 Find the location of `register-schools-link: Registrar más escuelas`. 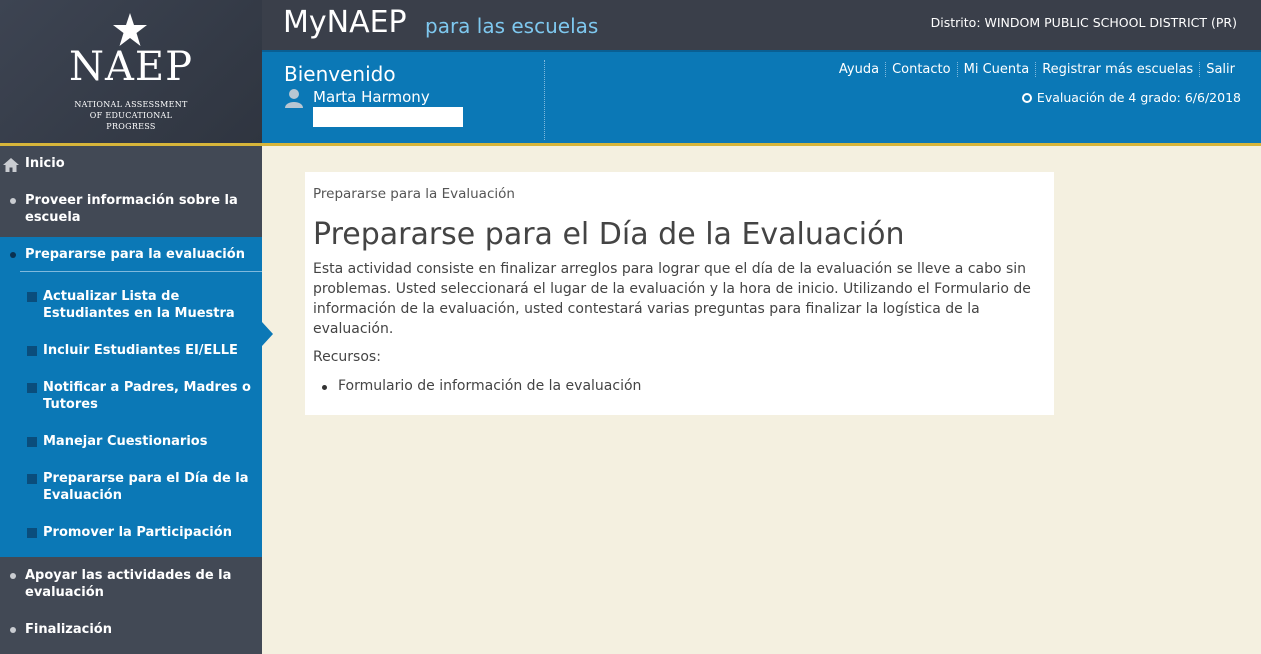

register-schools-link: Registrar más escuelas is located at coordinates (1117, 69).